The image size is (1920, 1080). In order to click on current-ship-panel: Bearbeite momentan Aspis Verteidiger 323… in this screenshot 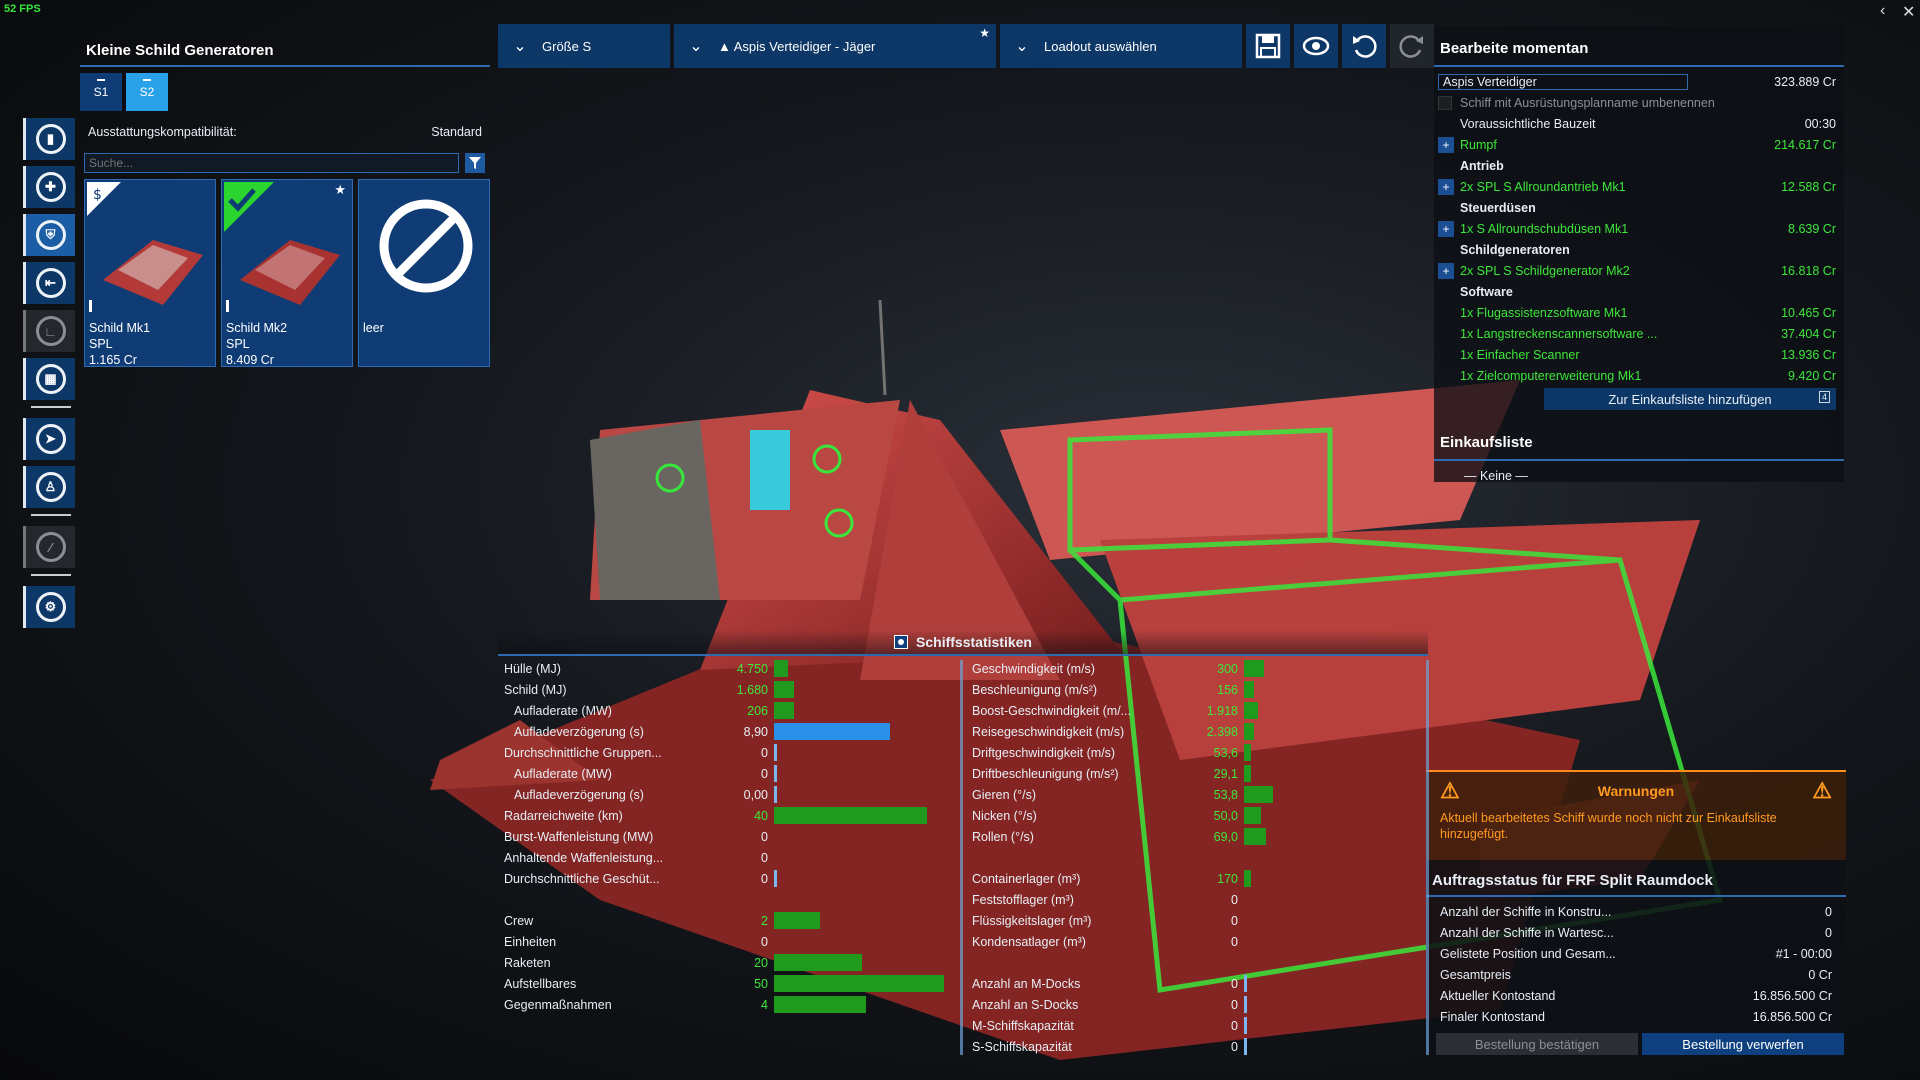, I will do `click(1639, 254)`.